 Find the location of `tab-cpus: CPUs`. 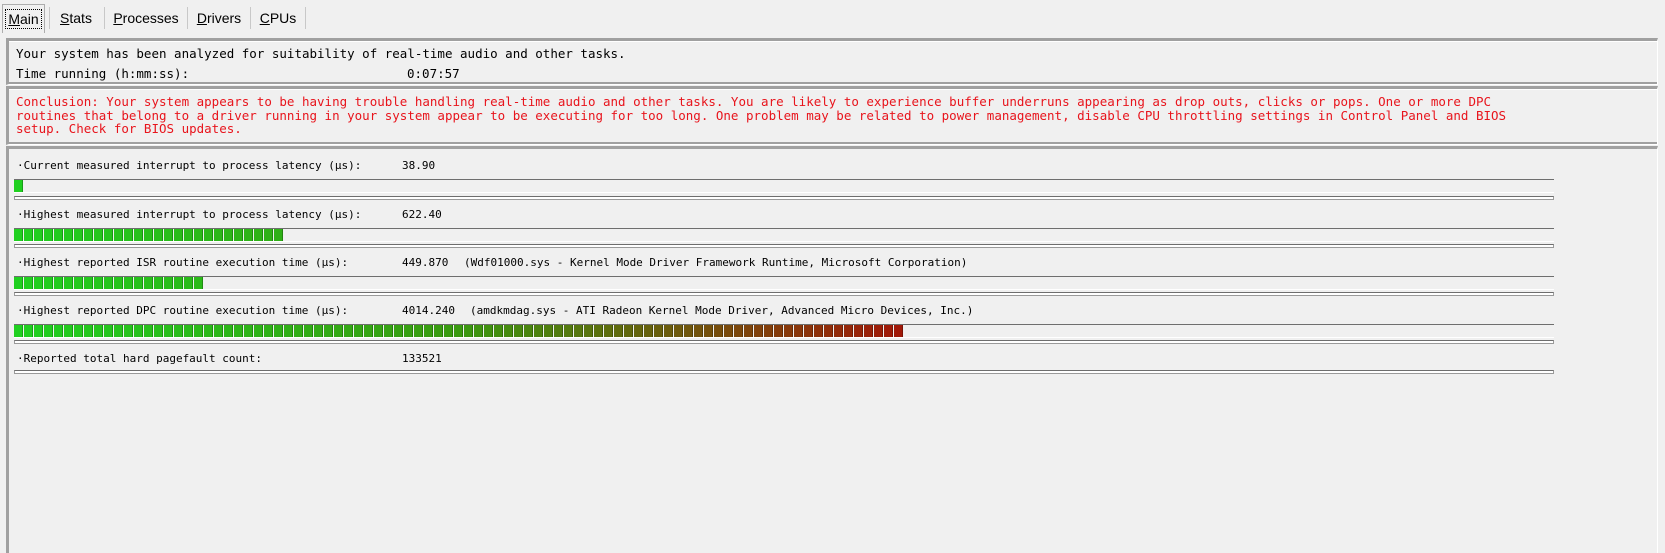

tab-cpus: CPUs is located at coordinates (278, 18).